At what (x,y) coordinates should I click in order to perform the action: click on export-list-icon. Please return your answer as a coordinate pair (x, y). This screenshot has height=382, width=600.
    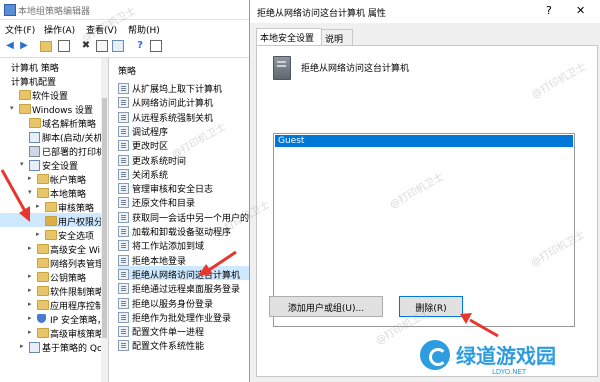
    Looking at the image, I should click on (156, 46).